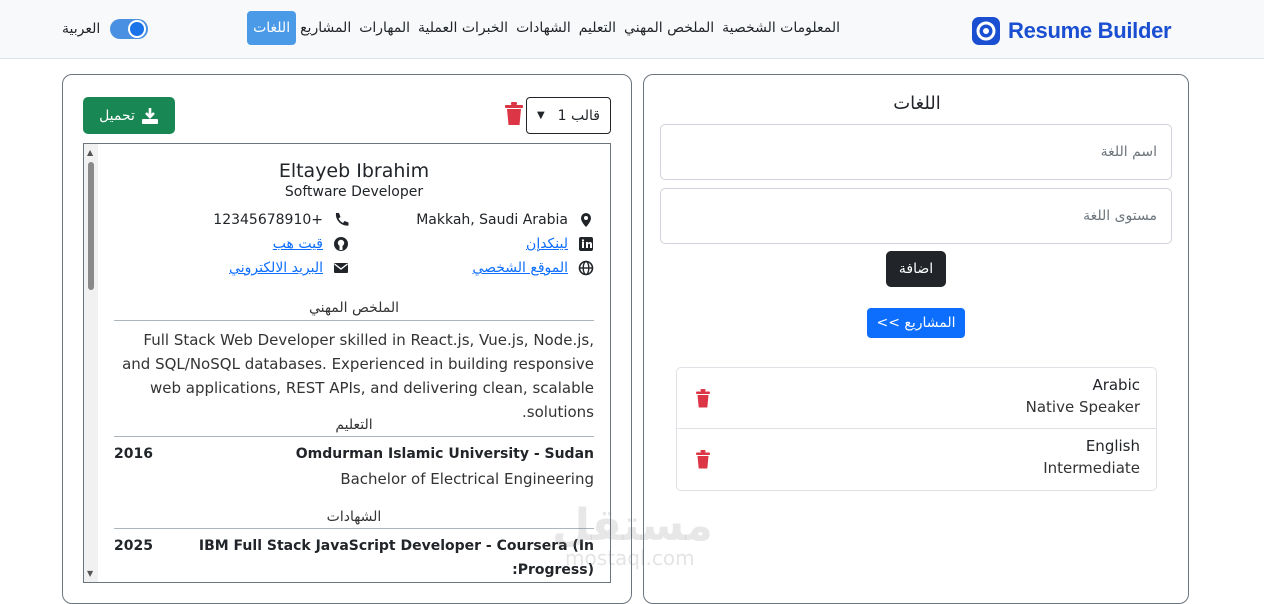 The image size is (1264, 604). I want to click on language-switch, so click(129, 29).